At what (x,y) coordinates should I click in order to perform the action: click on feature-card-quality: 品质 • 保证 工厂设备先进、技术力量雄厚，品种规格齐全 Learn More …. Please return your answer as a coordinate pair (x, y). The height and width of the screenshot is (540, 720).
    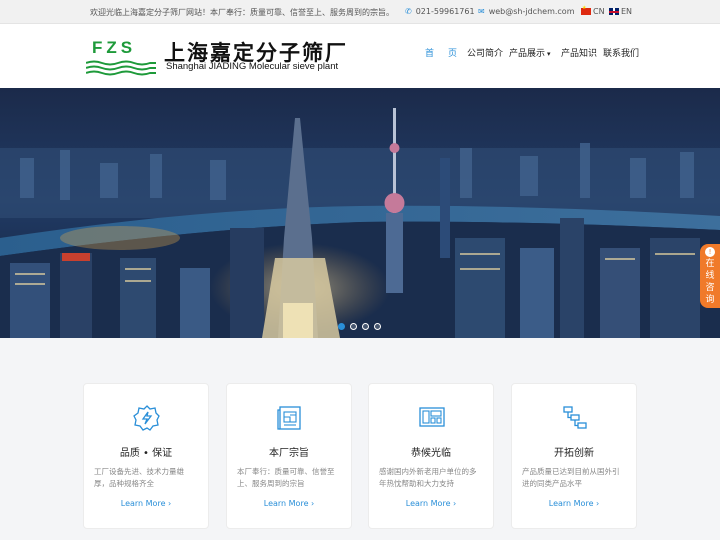
    Looking at the image, I should click on (146, 456).